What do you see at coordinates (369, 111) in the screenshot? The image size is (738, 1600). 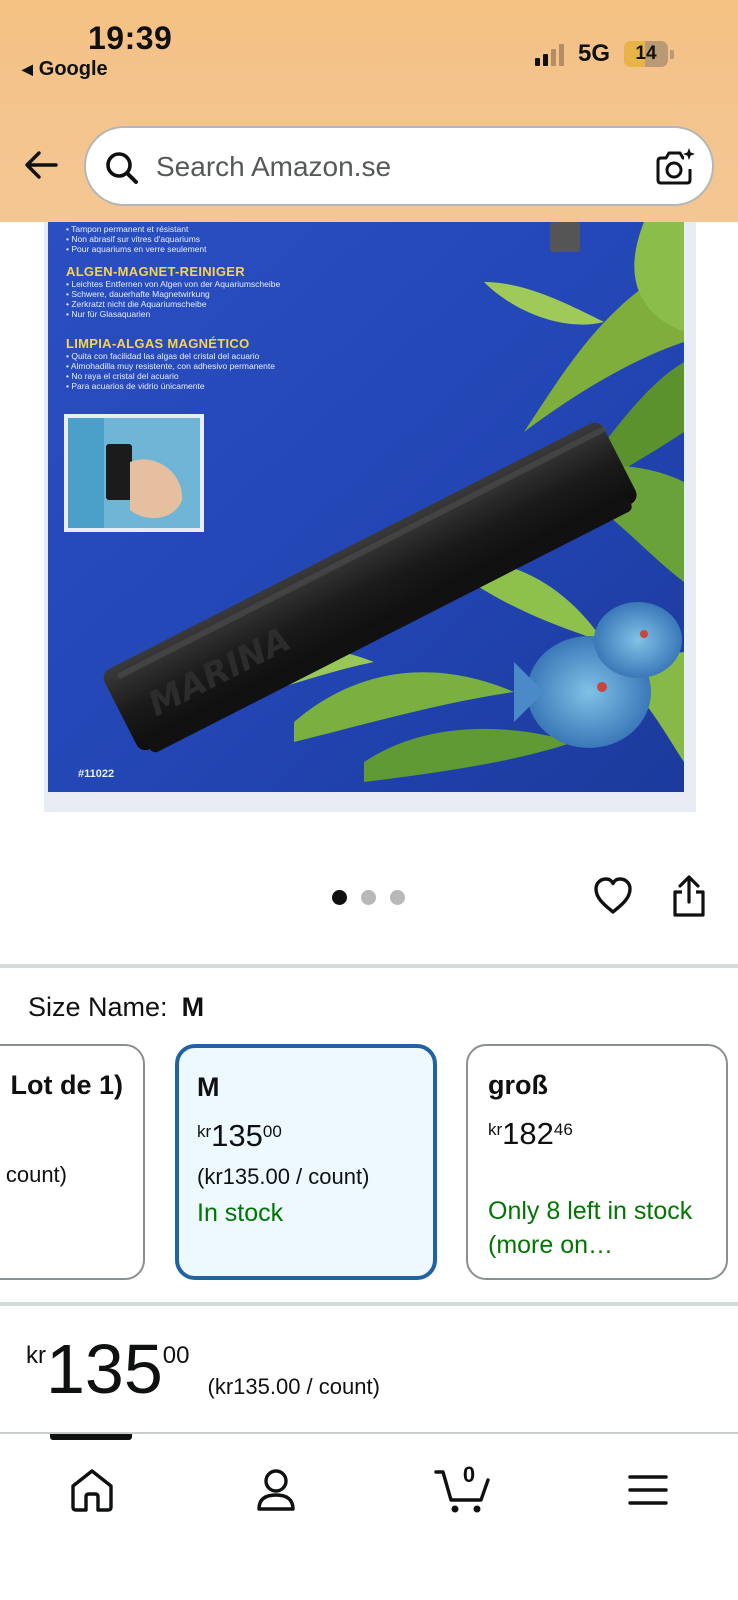 I see `app-header: 19:39 ◀ Google 5G 14` at bounding box center [369, 111].